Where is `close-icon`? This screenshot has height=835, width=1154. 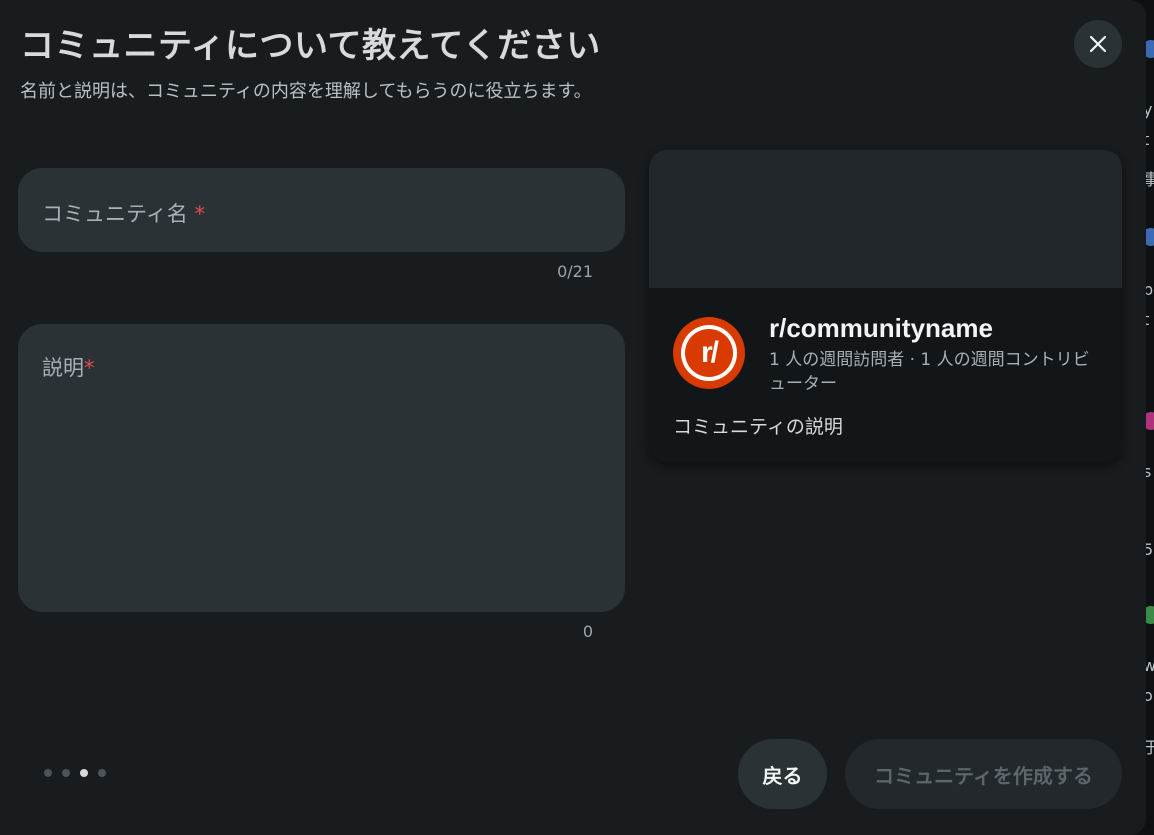
close-icon is located at coordinates (1098, 44).